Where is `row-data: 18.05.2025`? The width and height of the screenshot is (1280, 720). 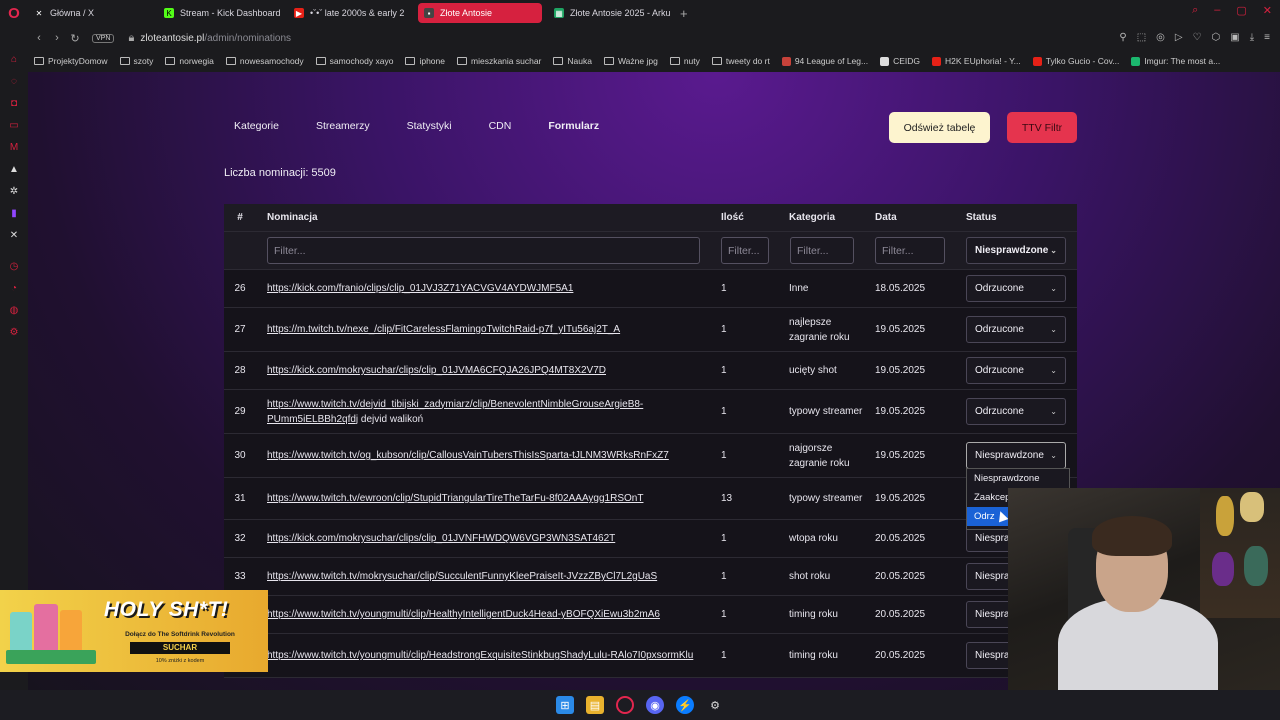 row-data: 18.05.2025 is located at coordinates (900, 288).